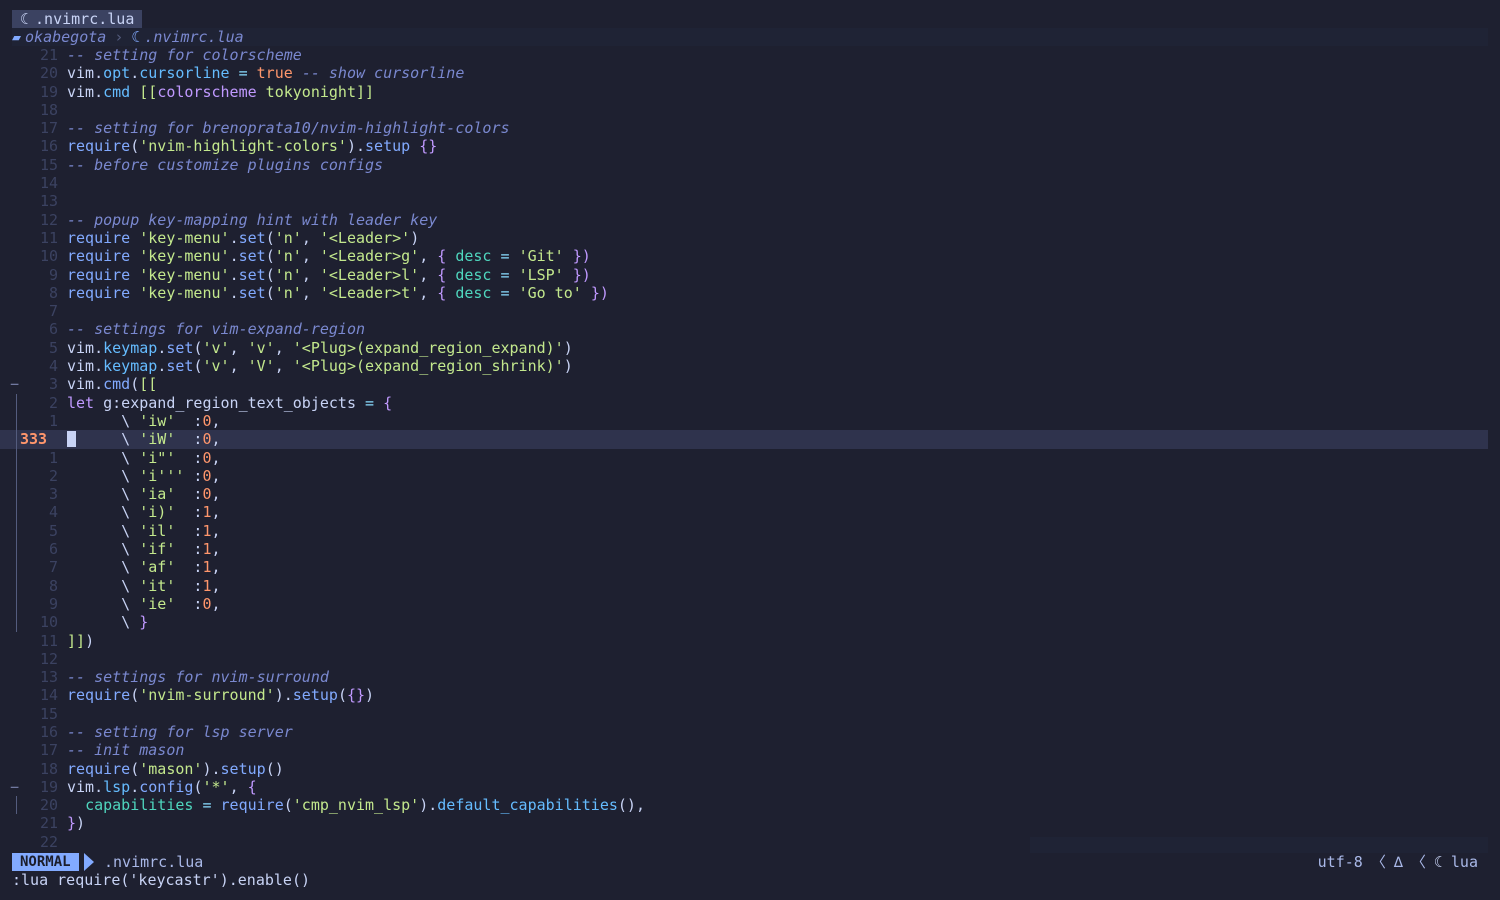 This screenshot has height=900, width=1500. What do you see at coordinates (744, 421) in the screenshot?
I see `code-line: 1 \ 'iw' :0,` at bounding box center [744, 421].